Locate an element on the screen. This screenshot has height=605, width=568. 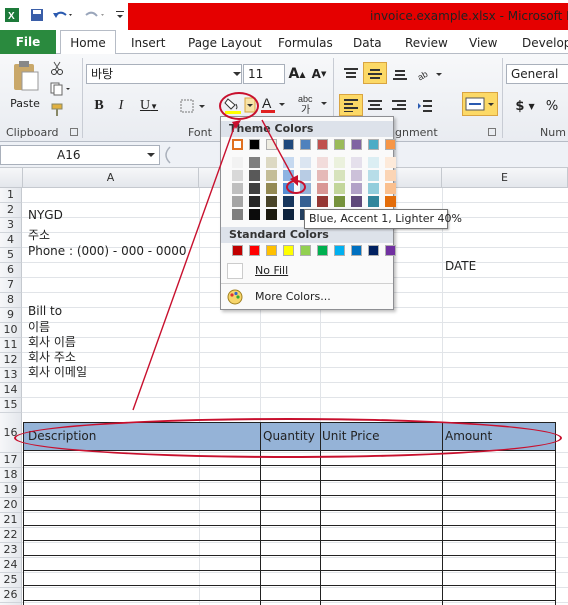
annotation-arrows is located at coordinates (215, 265).